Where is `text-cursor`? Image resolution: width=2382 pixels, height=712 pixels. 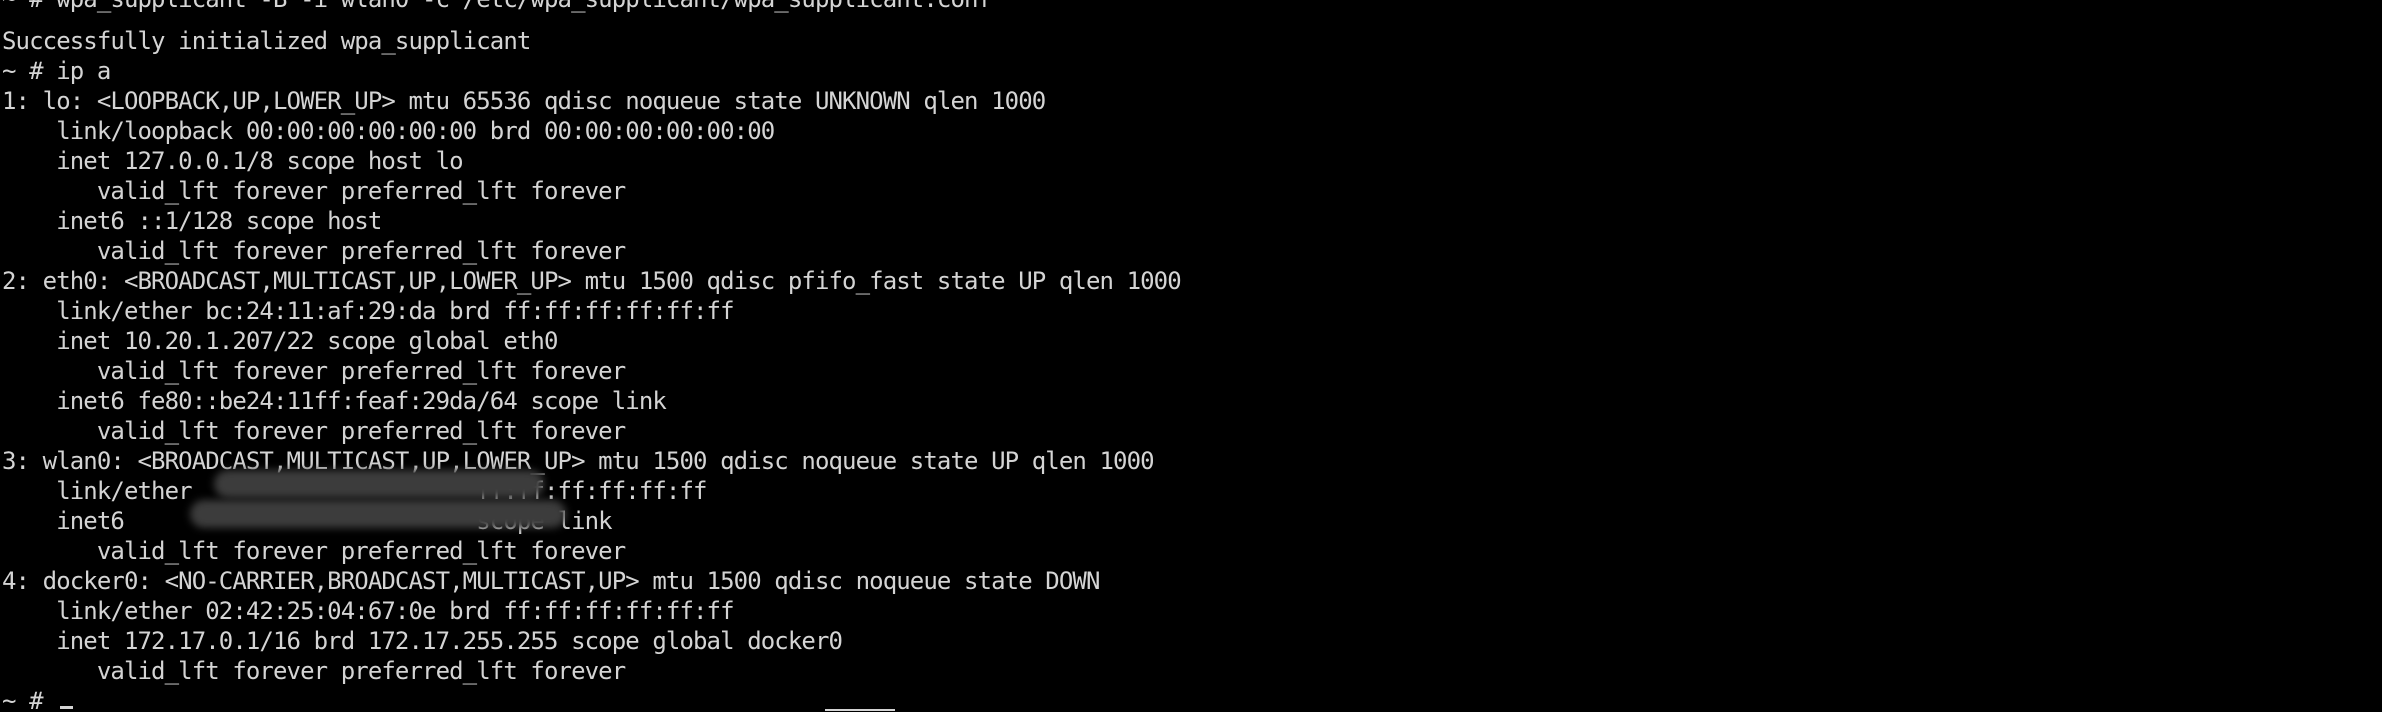
text-cursor is located at coordinates (66, 707).